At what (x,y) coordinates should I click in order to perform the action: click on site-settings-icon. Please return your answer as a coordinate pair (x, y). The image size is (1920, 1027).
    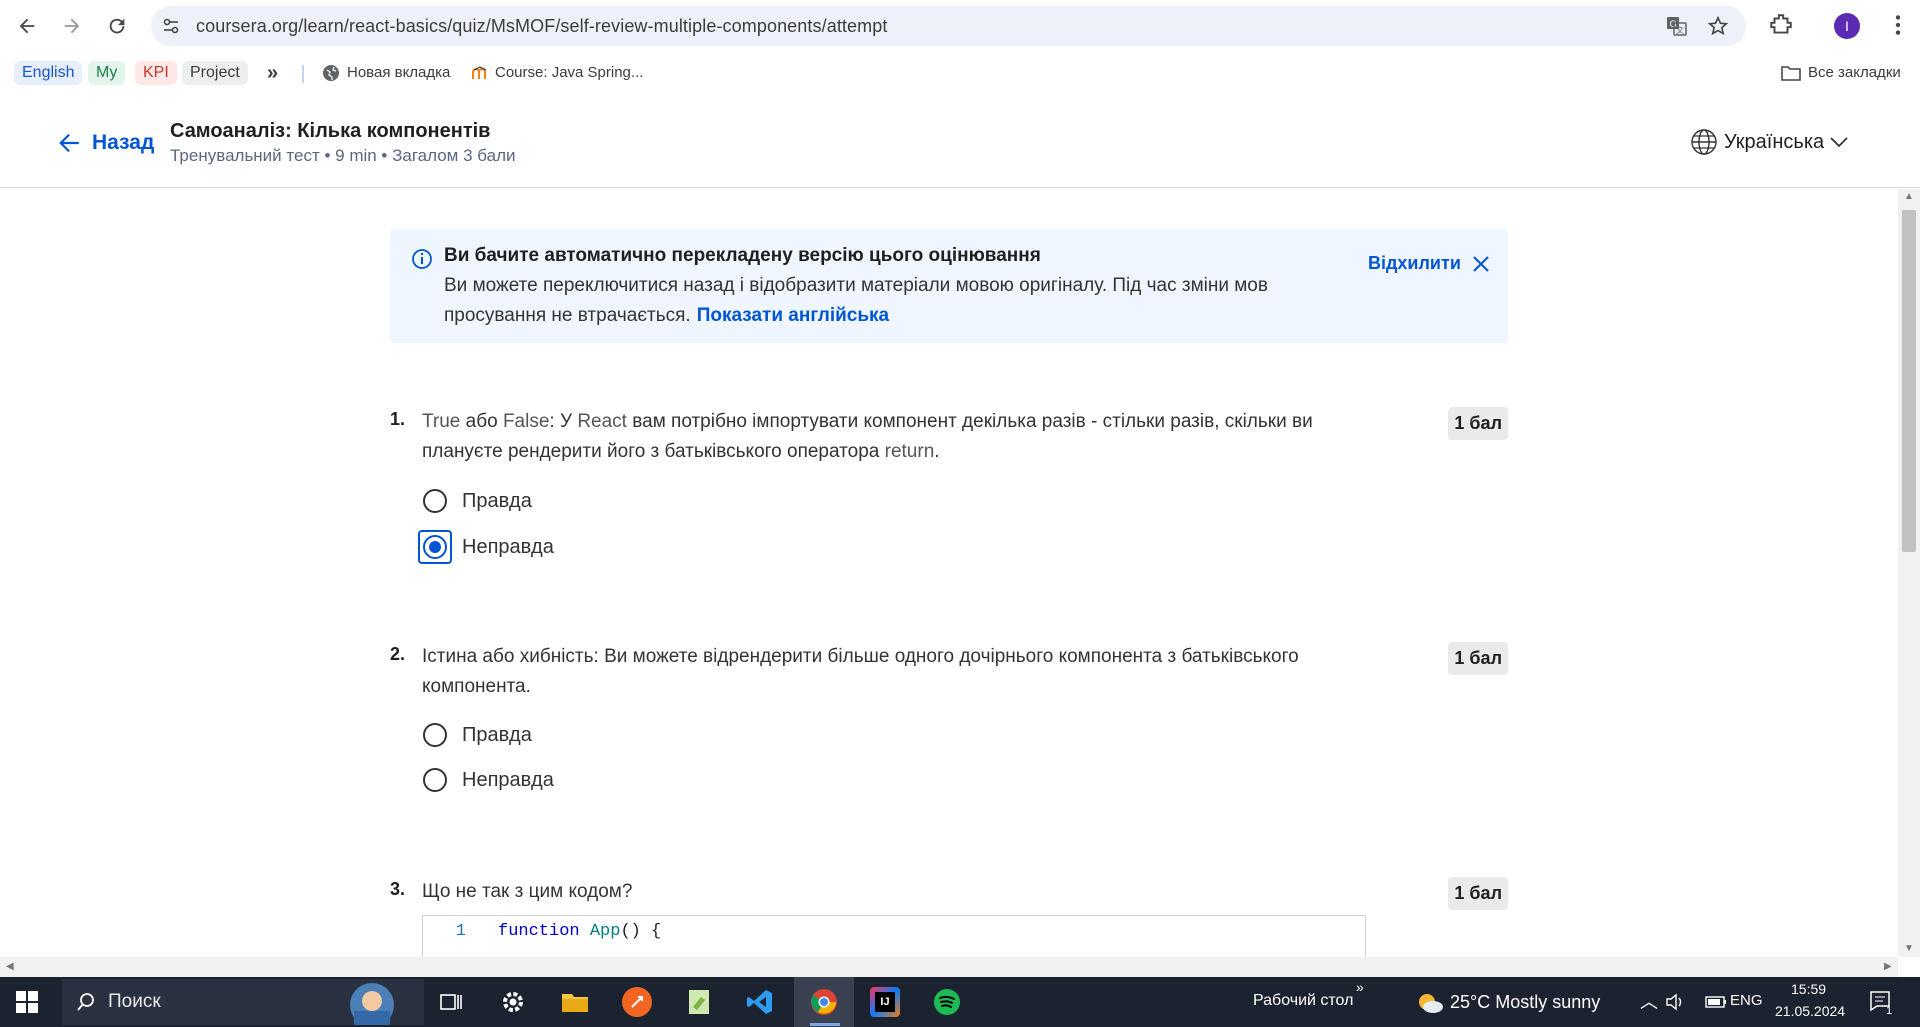
    Looking at the image, I should click on (171, 26).